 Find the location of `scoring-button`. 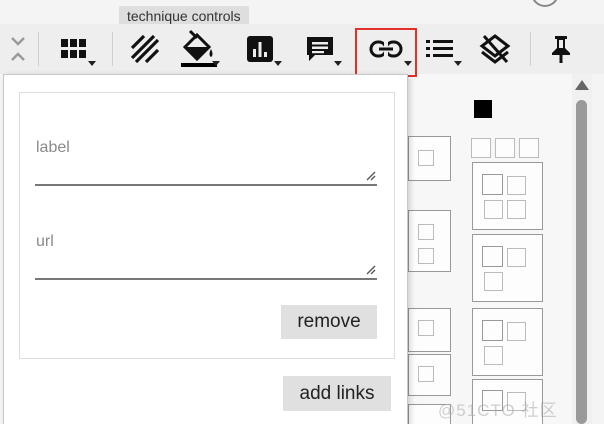

scoring-button is located at coordinates (260, 49).